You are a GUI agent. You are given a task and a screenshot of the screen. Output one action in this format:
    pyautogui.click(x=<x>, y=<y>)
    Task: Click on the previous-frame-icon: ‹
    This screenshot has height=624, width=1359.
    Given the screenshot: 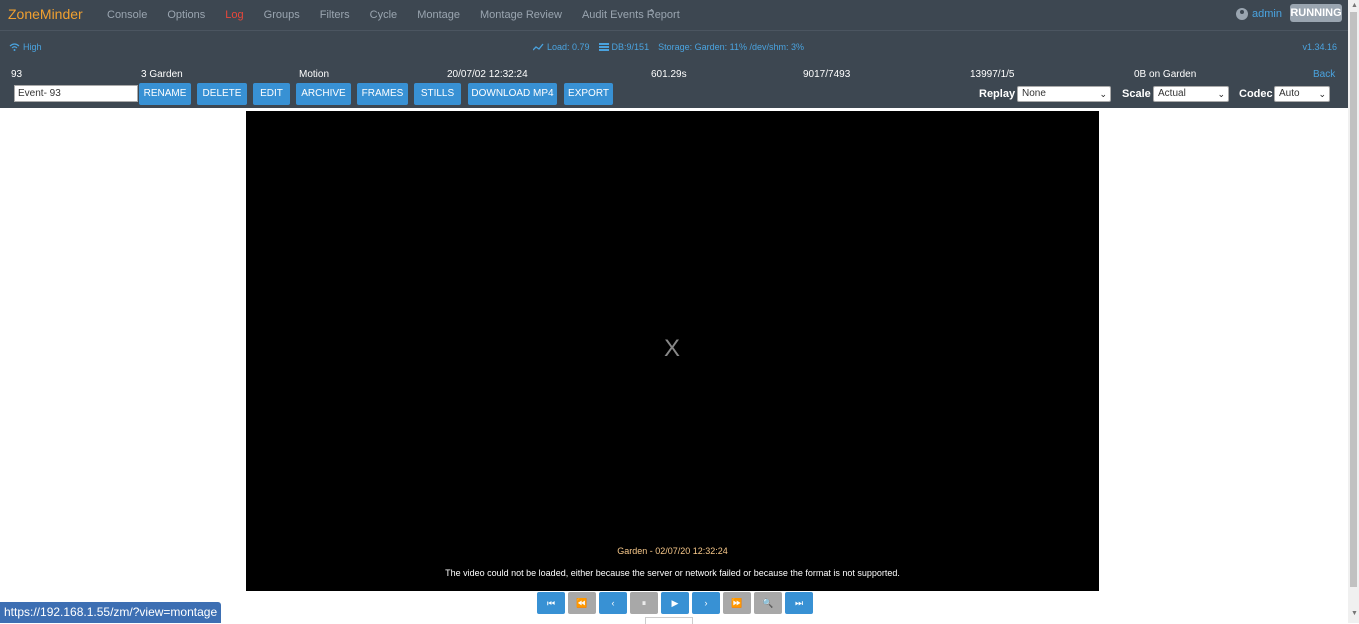 What is the action you would take?
    pyautogui.click(x=613, y=603)
    